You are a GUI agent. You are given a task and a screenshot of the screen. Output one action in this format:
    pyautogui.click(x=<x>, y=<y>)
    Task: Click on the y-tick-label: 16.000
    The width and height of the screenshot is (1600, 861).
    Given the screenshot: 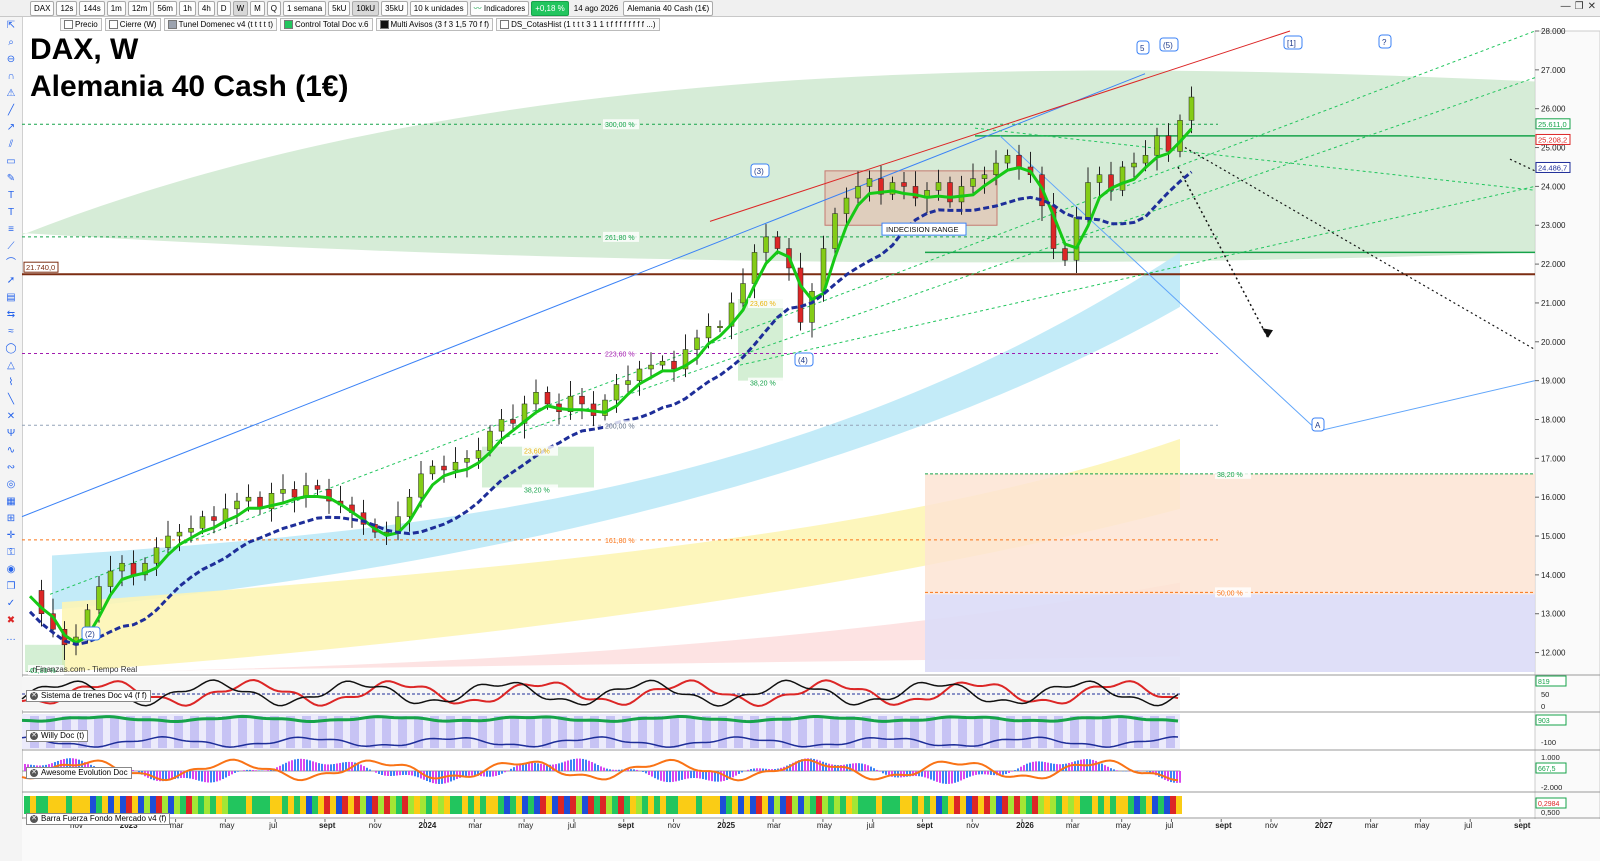 What is the action you would take?
    pyautogui.click(x=1553, y=497)
    